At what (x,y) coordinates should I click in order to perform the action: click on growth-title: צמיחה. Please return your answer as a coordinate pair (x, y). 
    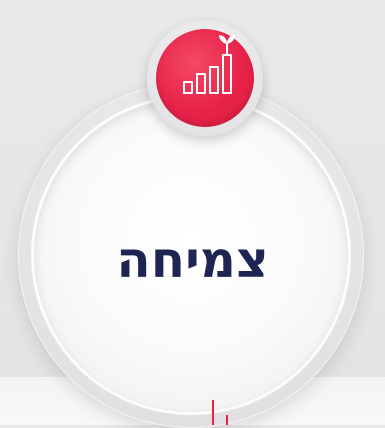
    Looking at the image, I should click on (192, 260).